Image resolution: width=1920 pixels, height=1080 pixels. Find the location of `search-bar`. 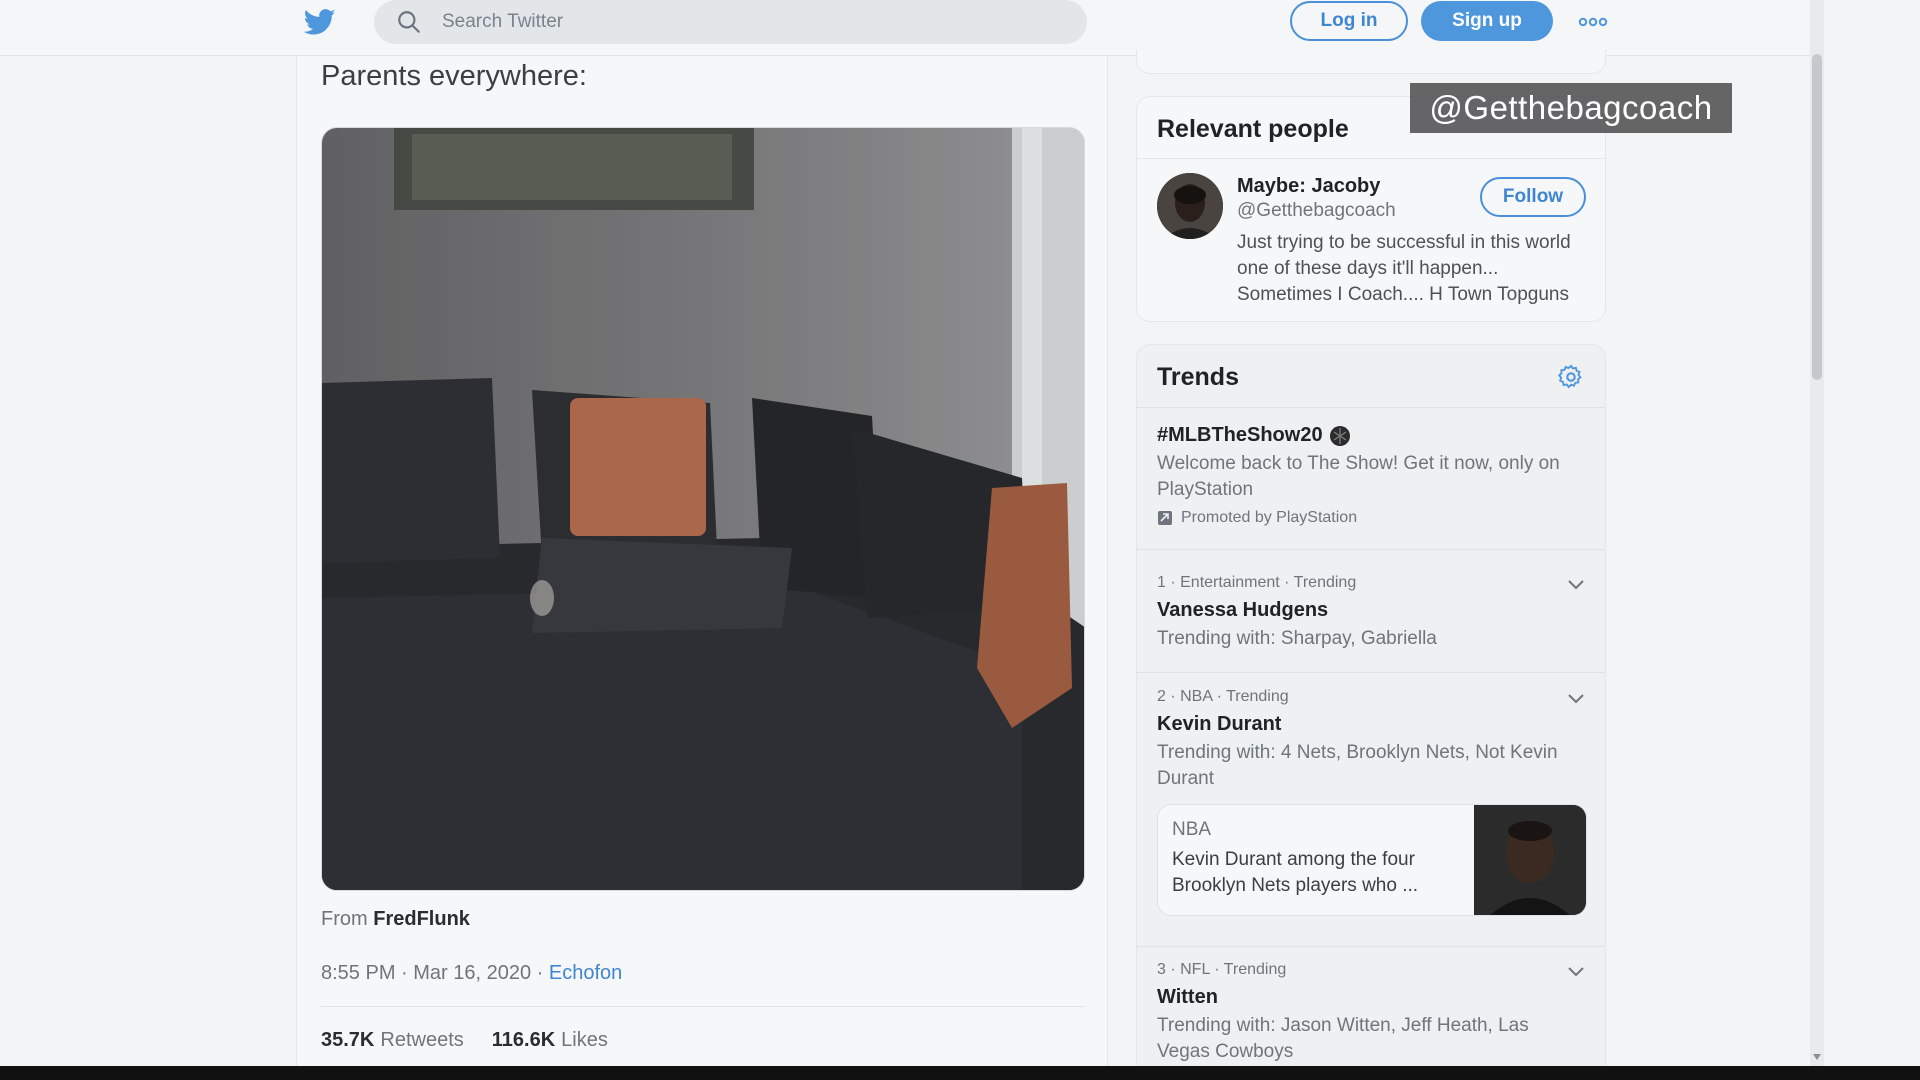

search-bar is located at coordinates (730, 22).